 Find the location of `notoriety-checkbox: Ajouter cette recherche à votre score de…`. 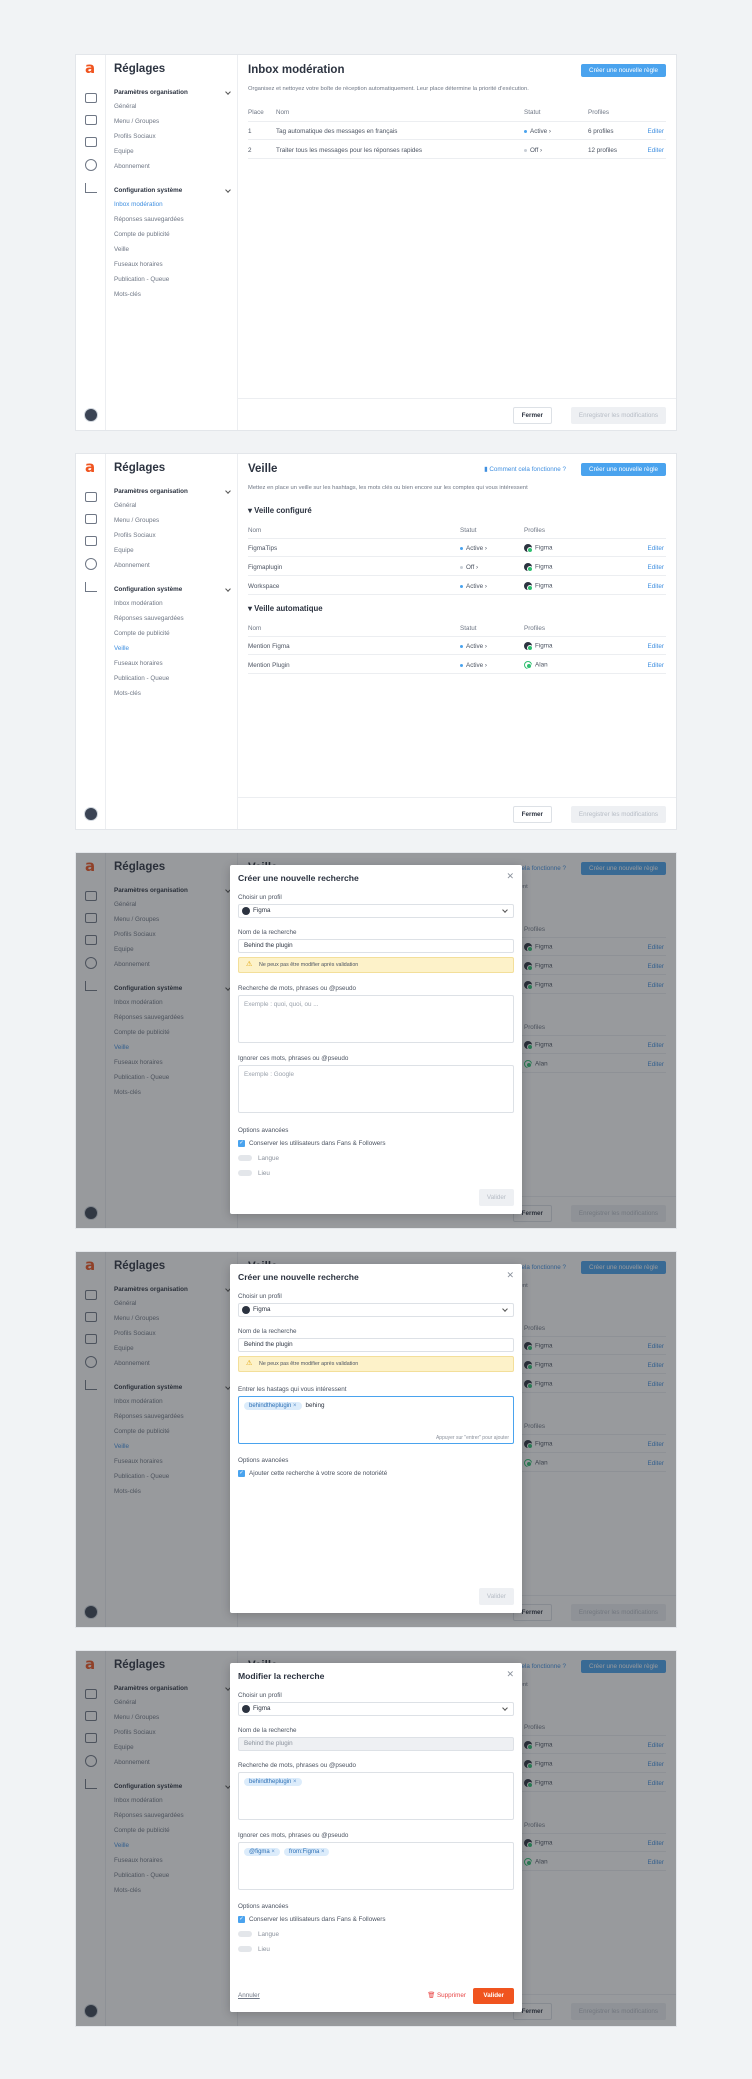

notoriety-checkbox: Ajouter cette recherche à votre score de… is located at coordinates (312, 1473).